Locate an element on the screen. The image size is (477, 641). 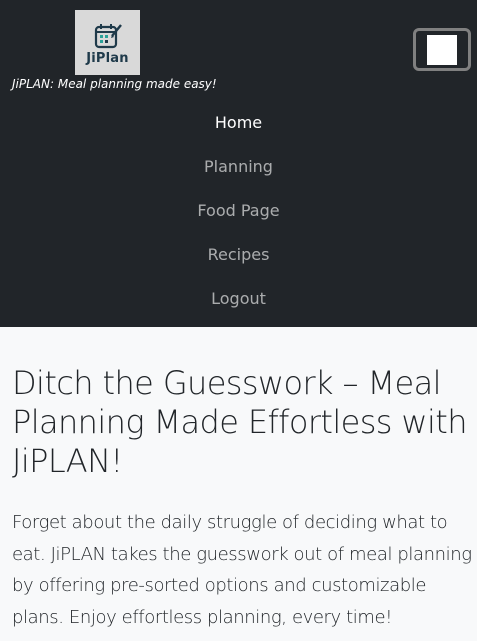
navbar-toggler-button is located at coordinates (442, 49).